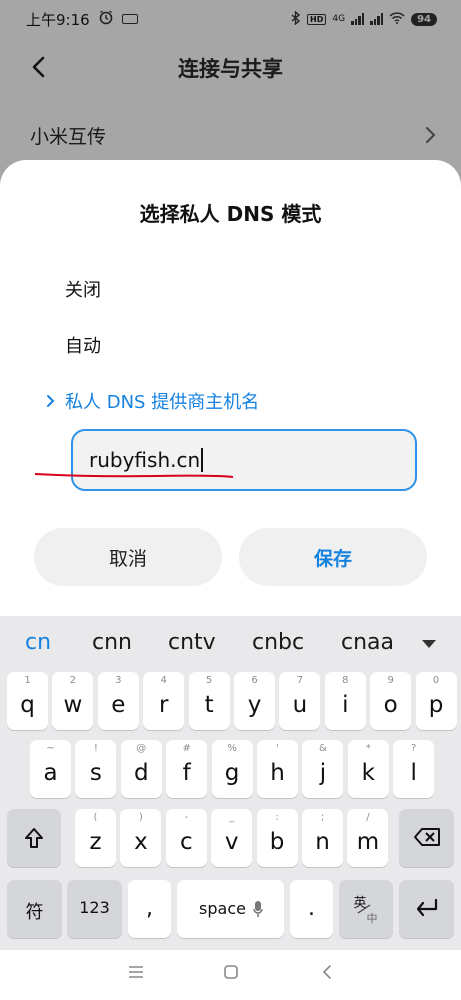  What do you see at coordinates (300, 701) in the screenshot?
I see `key-u: 7u` at bounding box center [300, 701].